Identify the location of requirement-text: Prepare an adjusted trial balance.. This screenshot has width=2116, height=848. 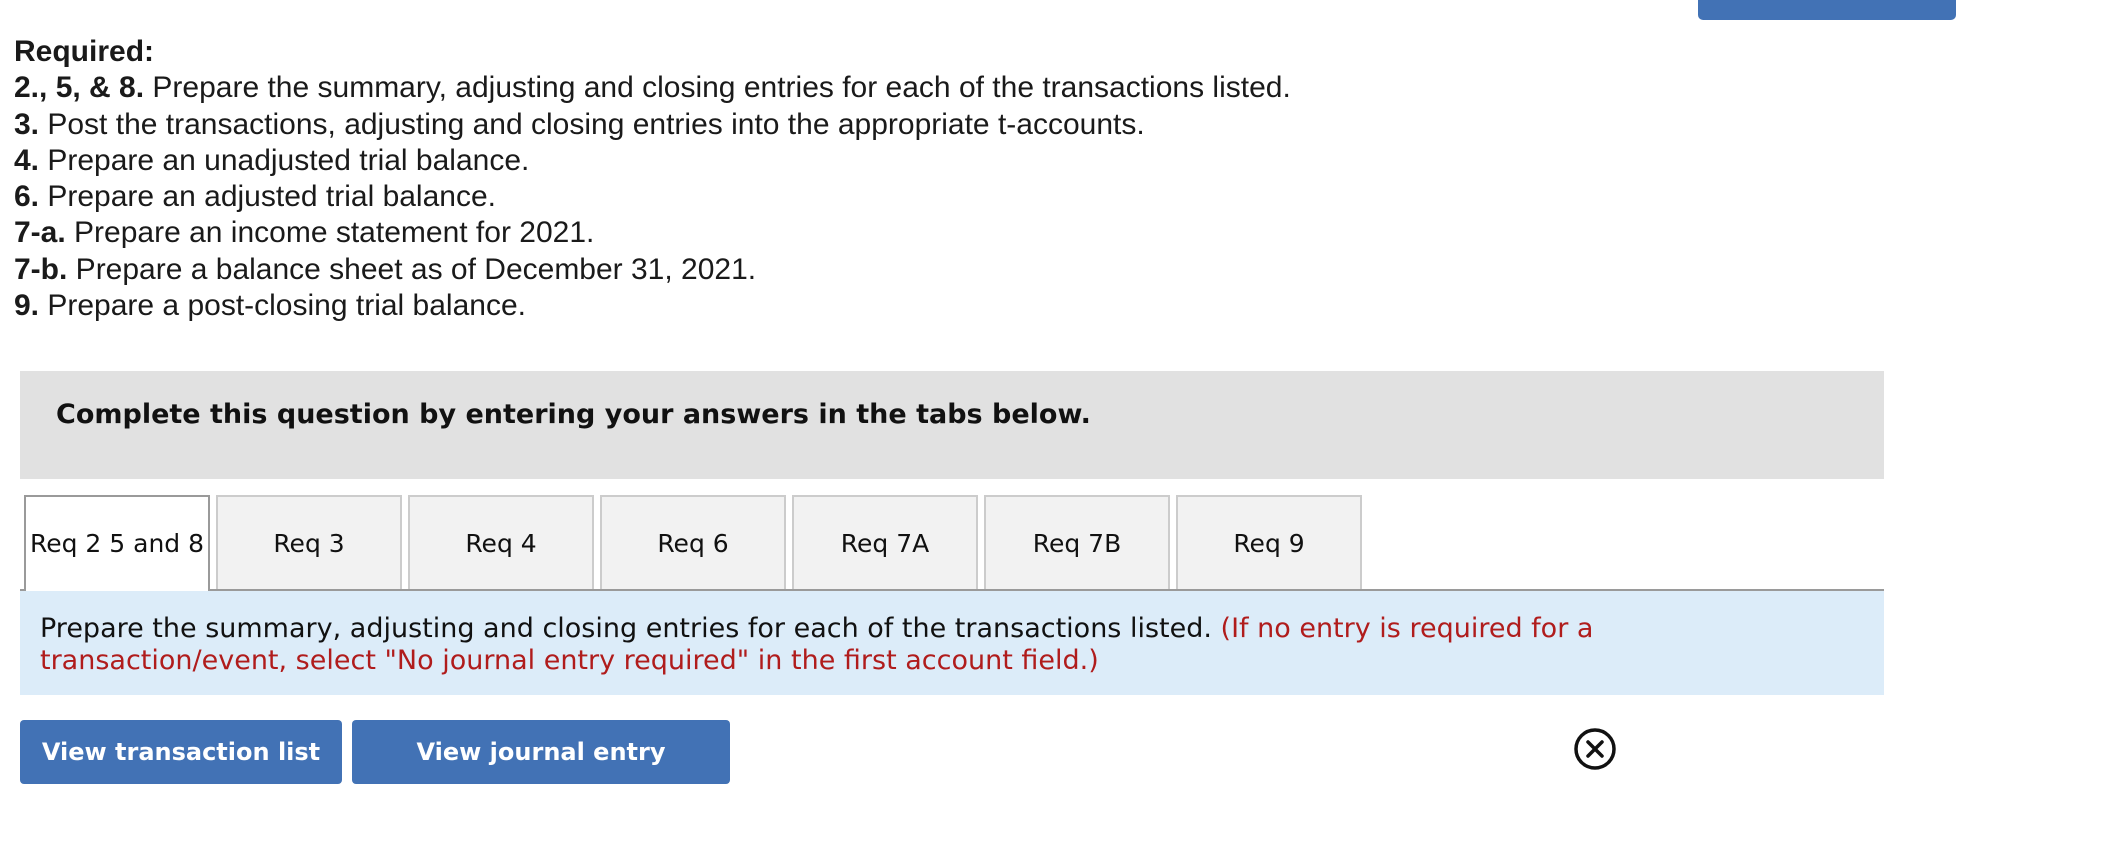
(267, 197).